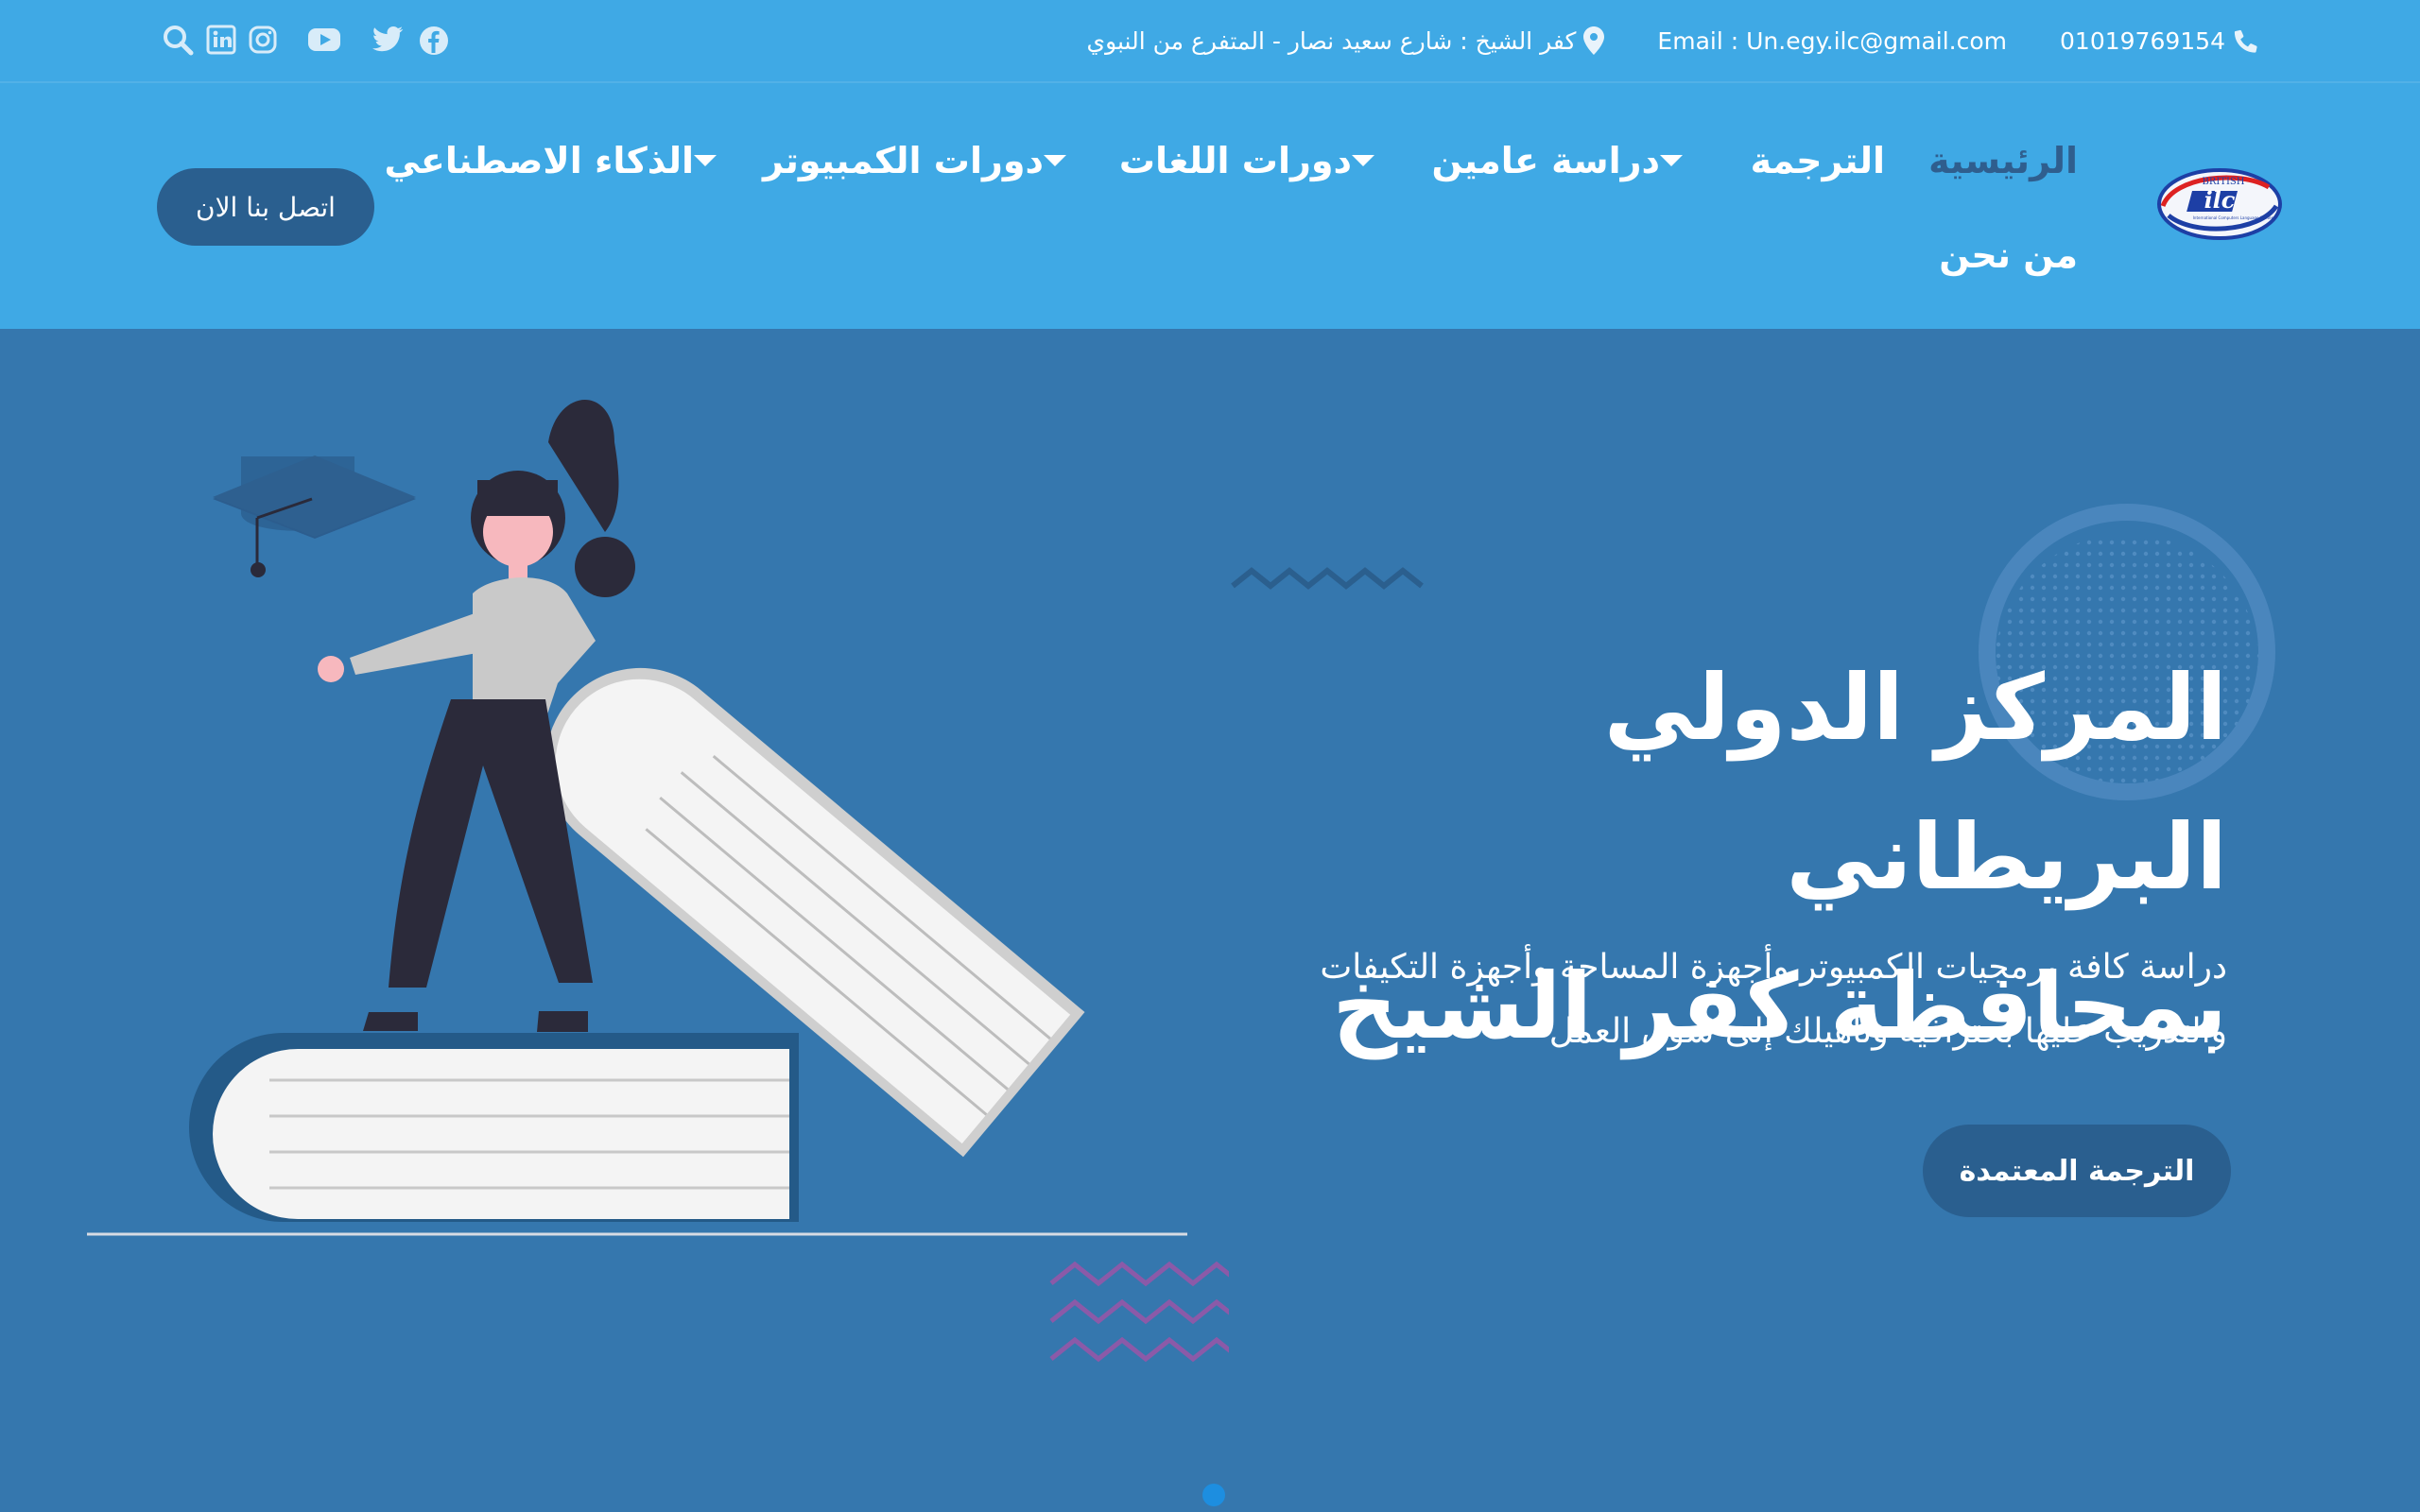 This screenshot has width=2420, height=1512. What do you see at coordinates (903, 160) in the screenshot?
I see `nav-computer-label: دورات الكمبيوتر` at bounding box center [903, 160].